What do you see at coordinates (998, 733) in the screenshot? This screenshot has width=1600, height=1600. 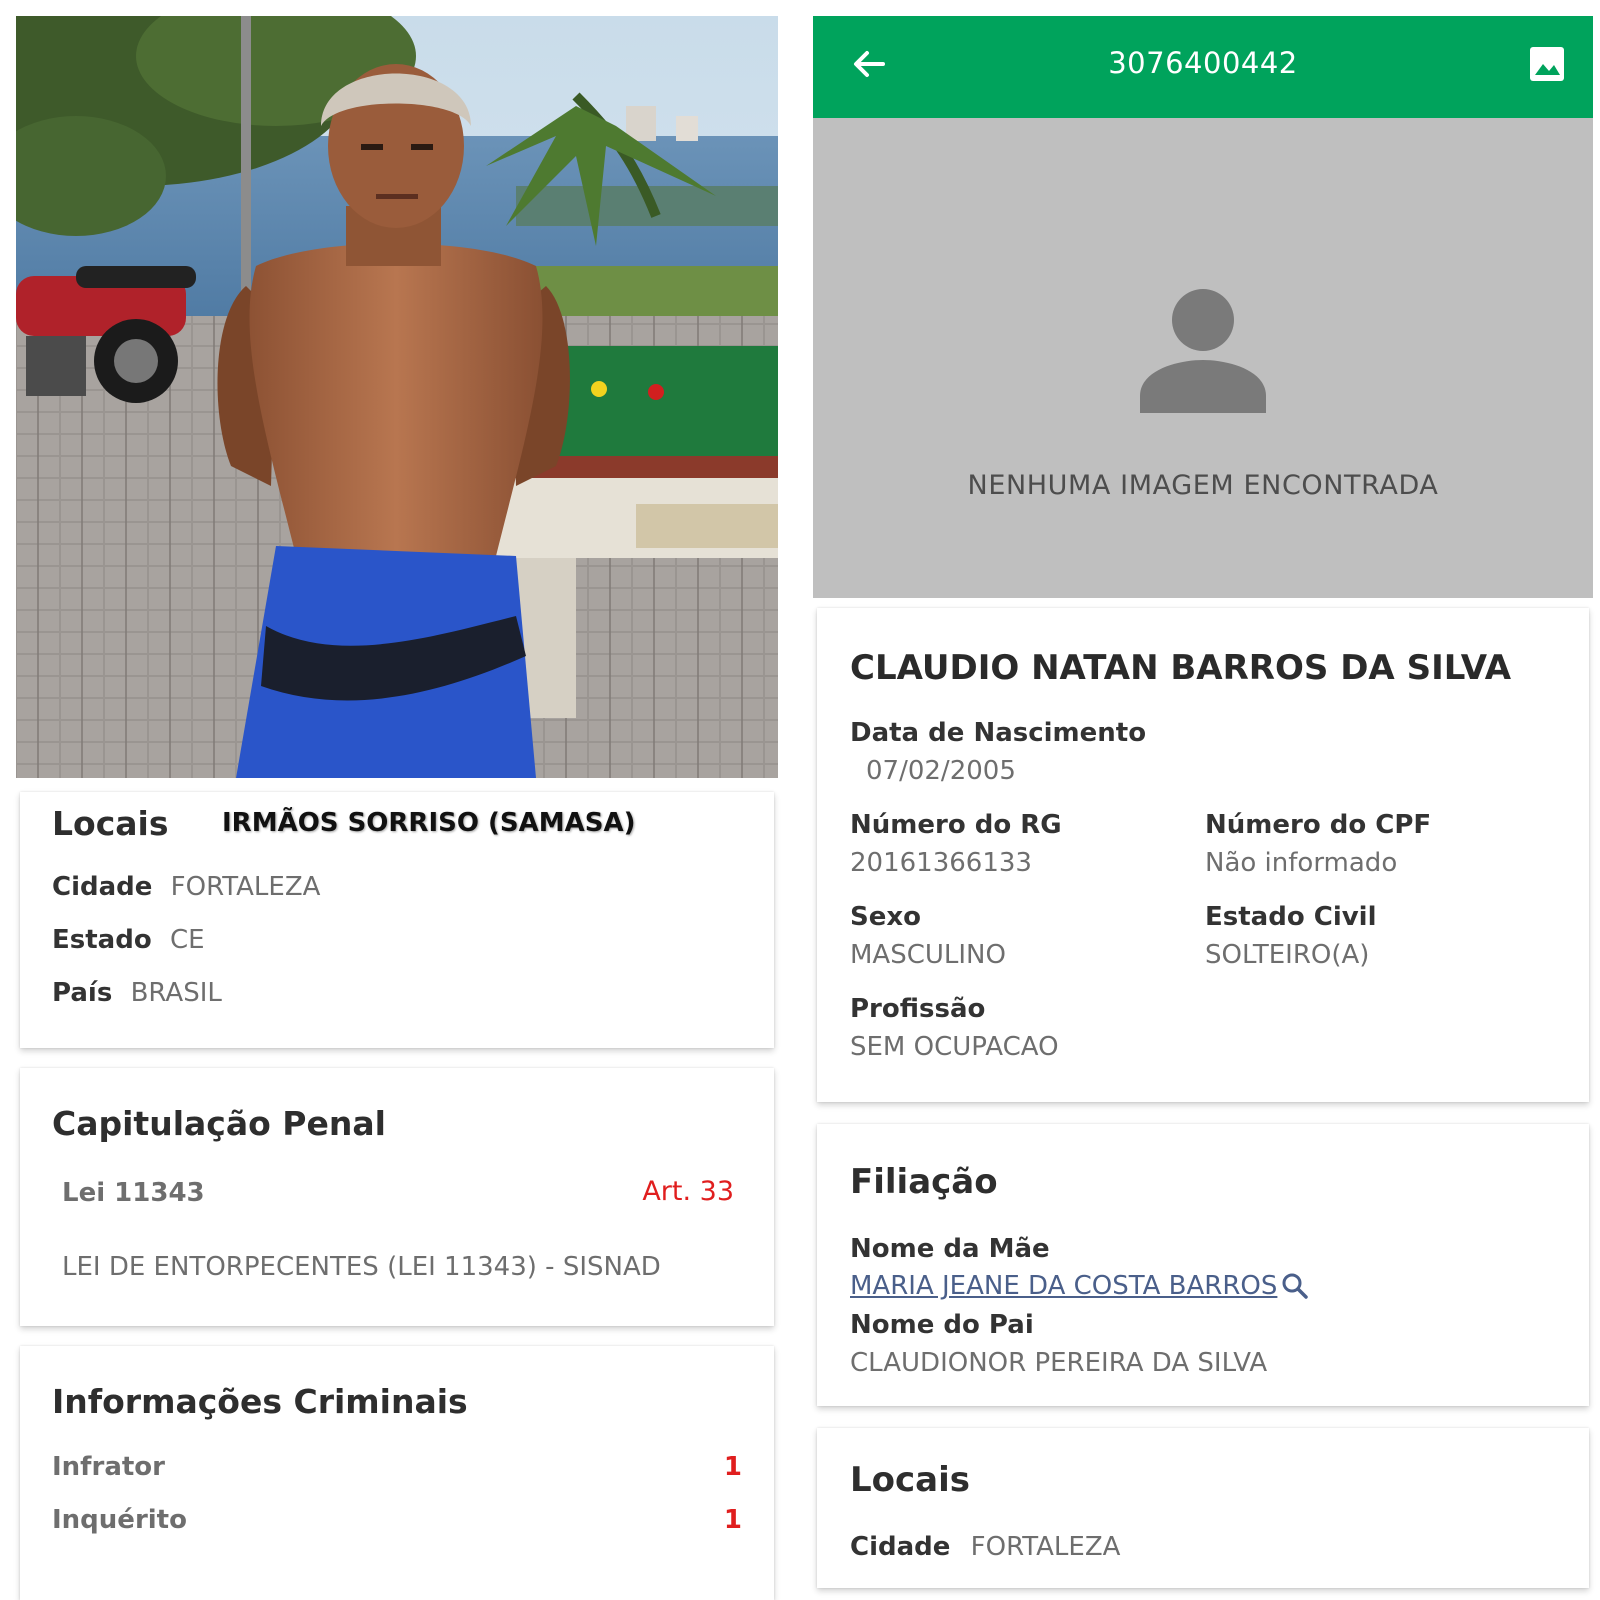 I see `nascimento-label: Data de Nascimento` at bounding box center [998, 733].